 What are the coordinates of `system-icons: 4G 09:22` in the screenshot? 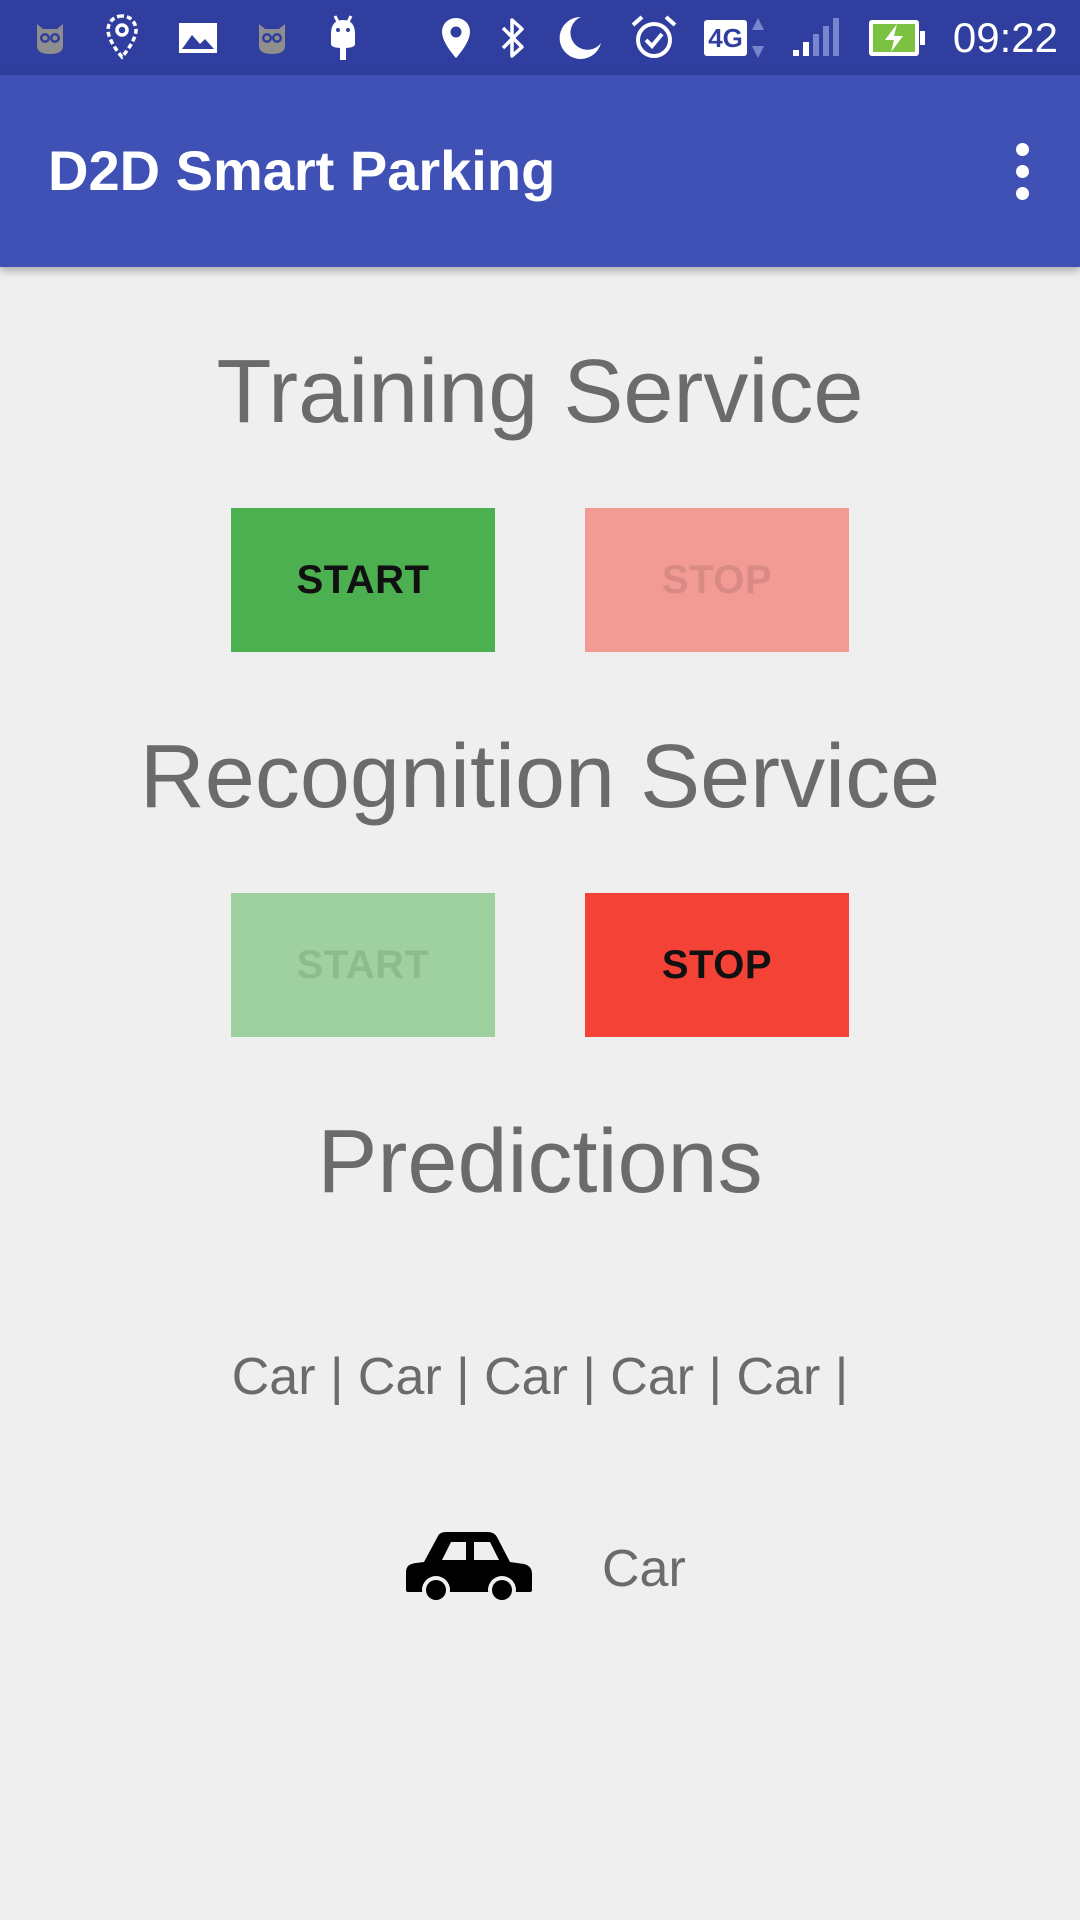 It's located at (749, 37).